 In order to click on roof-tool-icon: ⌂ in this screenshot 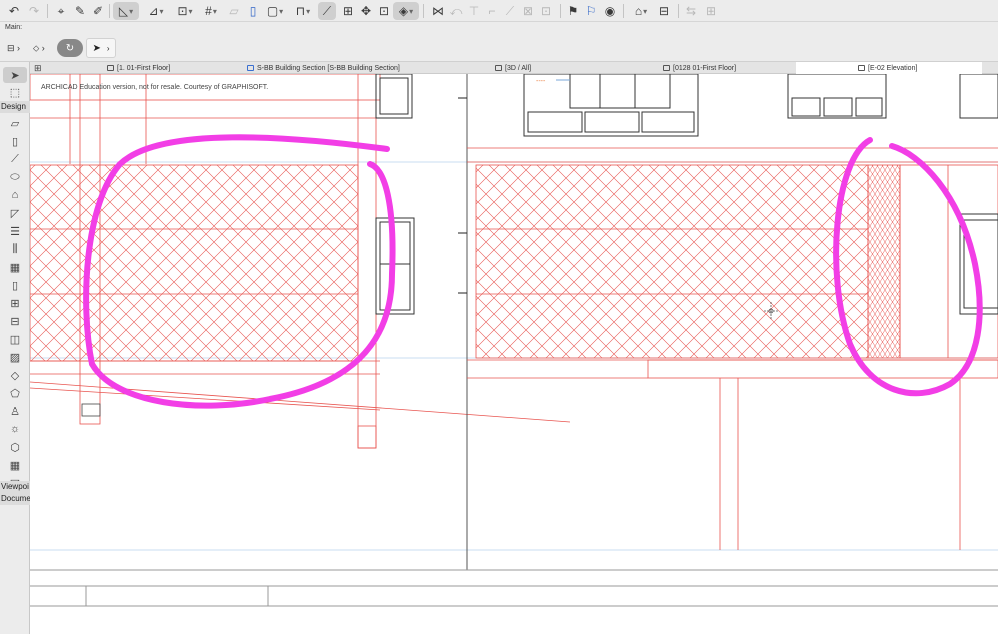, I will do `click(15, 195)`.